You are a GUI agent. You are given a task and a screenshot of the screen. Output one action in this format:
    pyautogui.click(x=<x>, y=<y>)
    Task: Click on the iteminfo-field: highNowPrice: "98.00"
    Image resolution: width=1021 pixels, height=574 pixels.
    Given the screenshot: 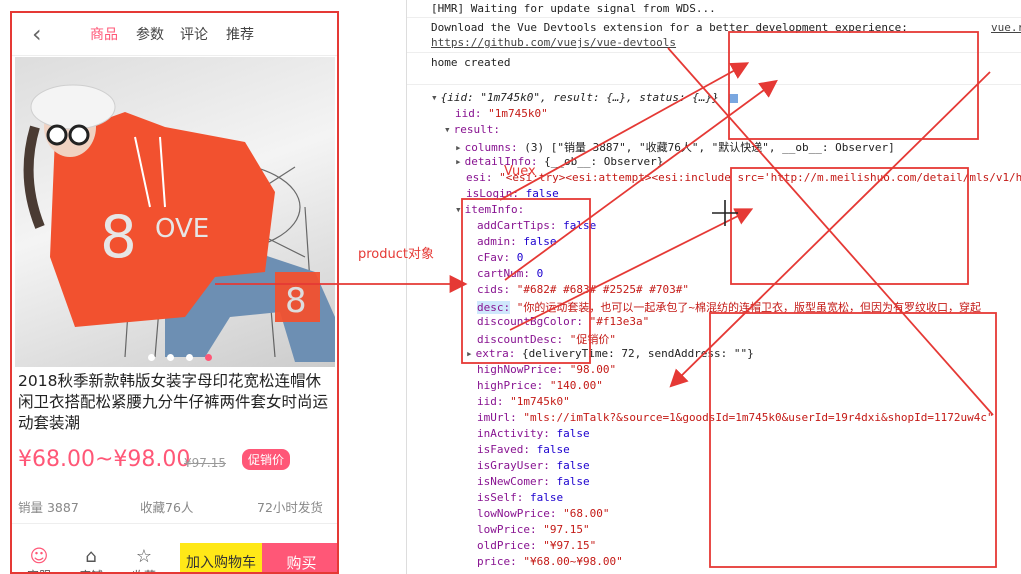 What is the action you would take?
    pyautogui.click(x=546, y=369)
    